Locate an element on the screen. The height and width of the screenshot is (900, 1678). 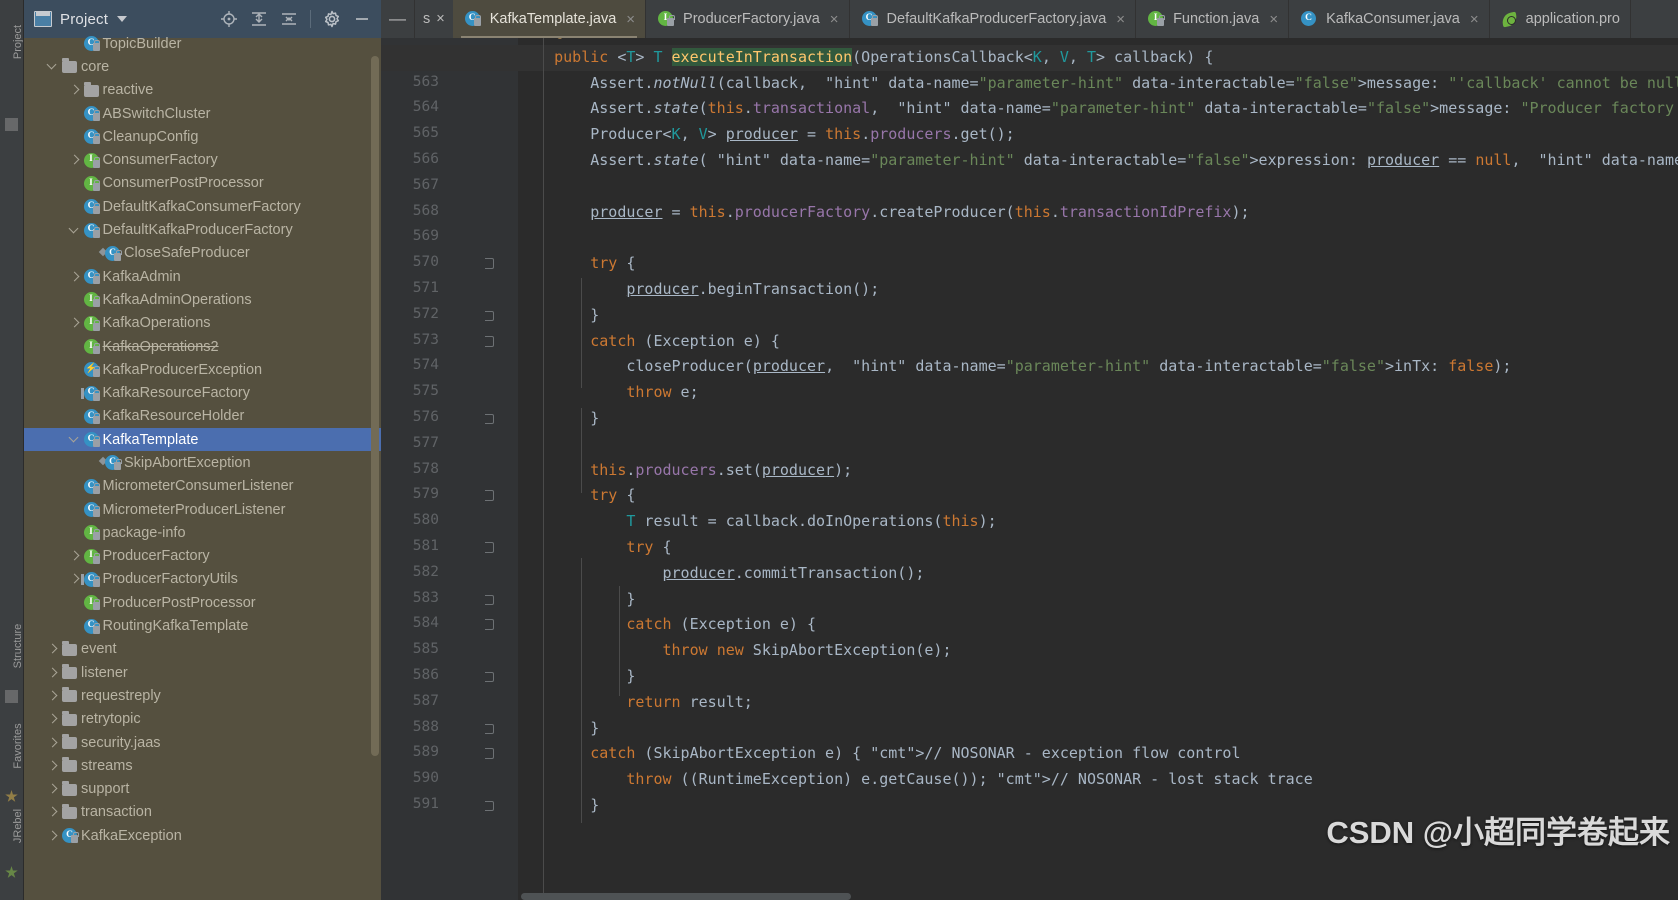
tree-item-producerfactoryutils: C ProducerFactoryUtils is located at coordinates (202, 579).